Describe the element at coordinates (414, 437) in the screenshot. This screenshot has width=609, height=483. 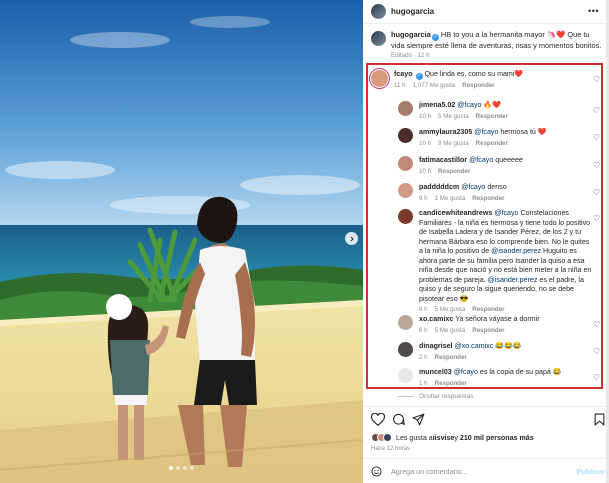
I see `likes-prefix: Les gusta a` at that location.